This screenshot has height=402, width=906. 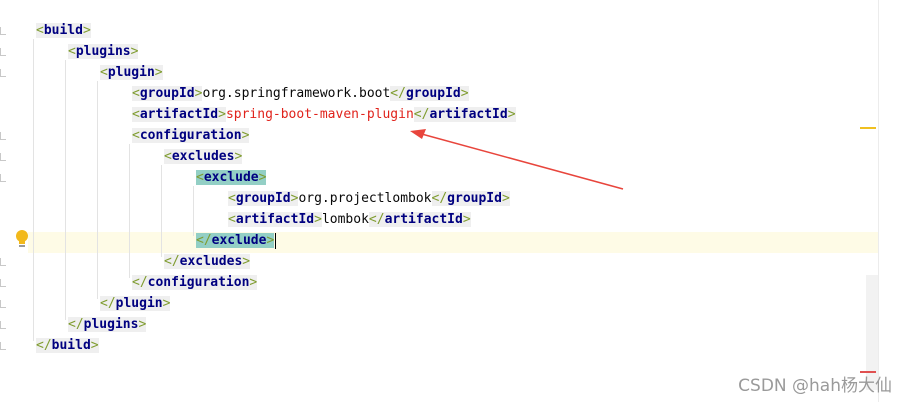 What do you see at coordinates (815, 386) in the screenshot?
I see `watermark-text: CSDN @hah杨大仙` at bounding box center [815, 386].